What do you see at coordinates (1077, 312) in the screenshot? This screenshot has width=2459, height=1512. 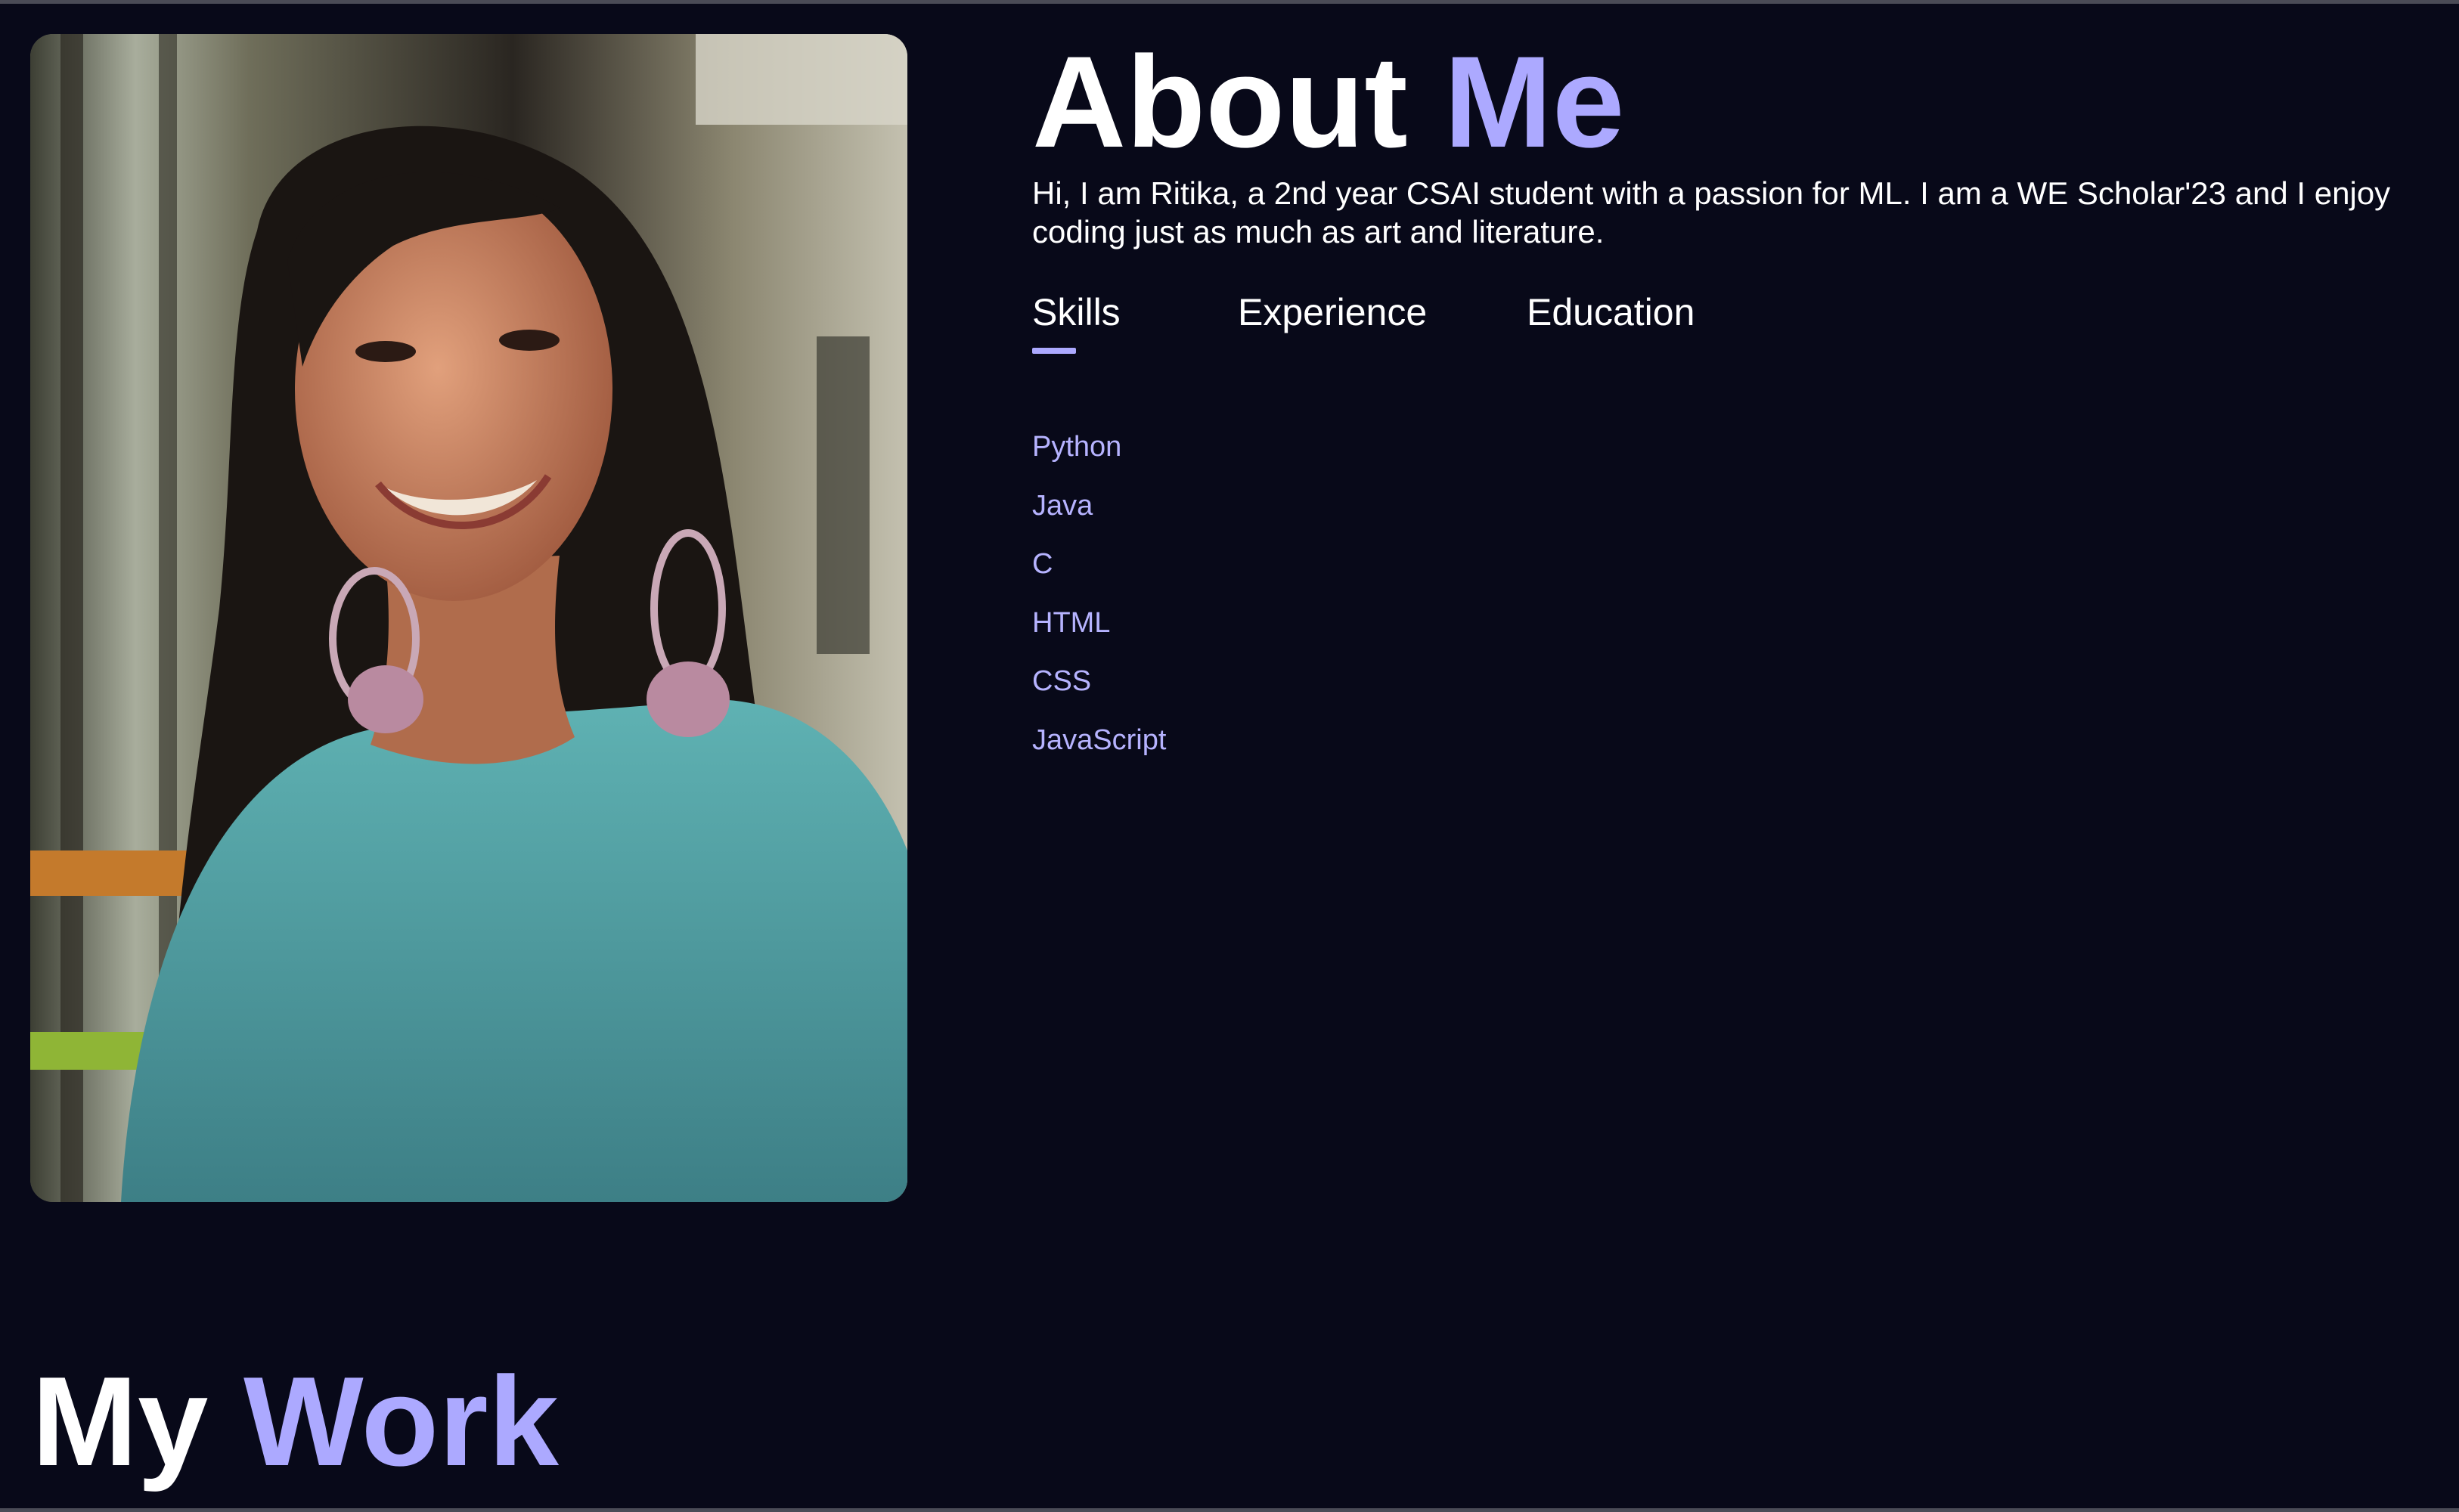 I see `tab-skills-label: Skills` at bounding box center [1077, 312].